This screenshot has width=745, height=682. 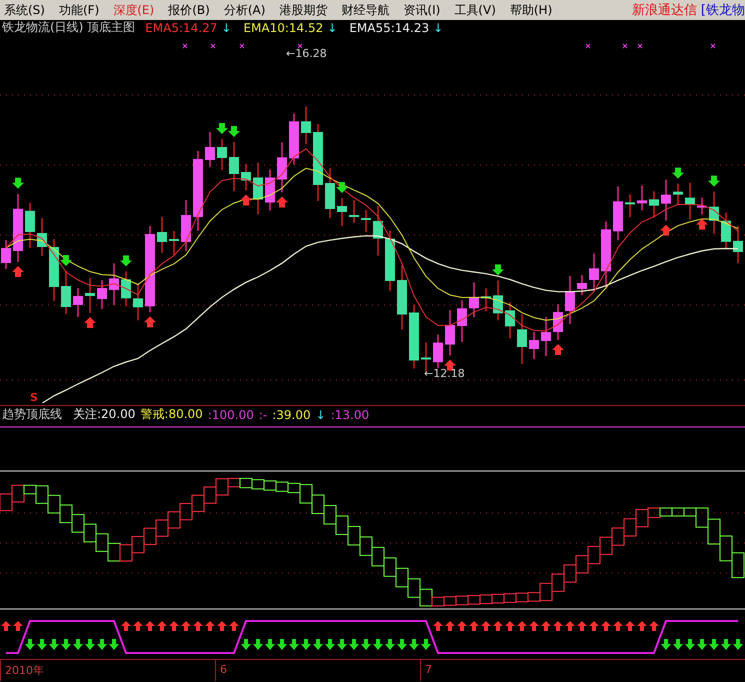 I want to click on menu-item: 帮助(H), so click(x=534, y=10).